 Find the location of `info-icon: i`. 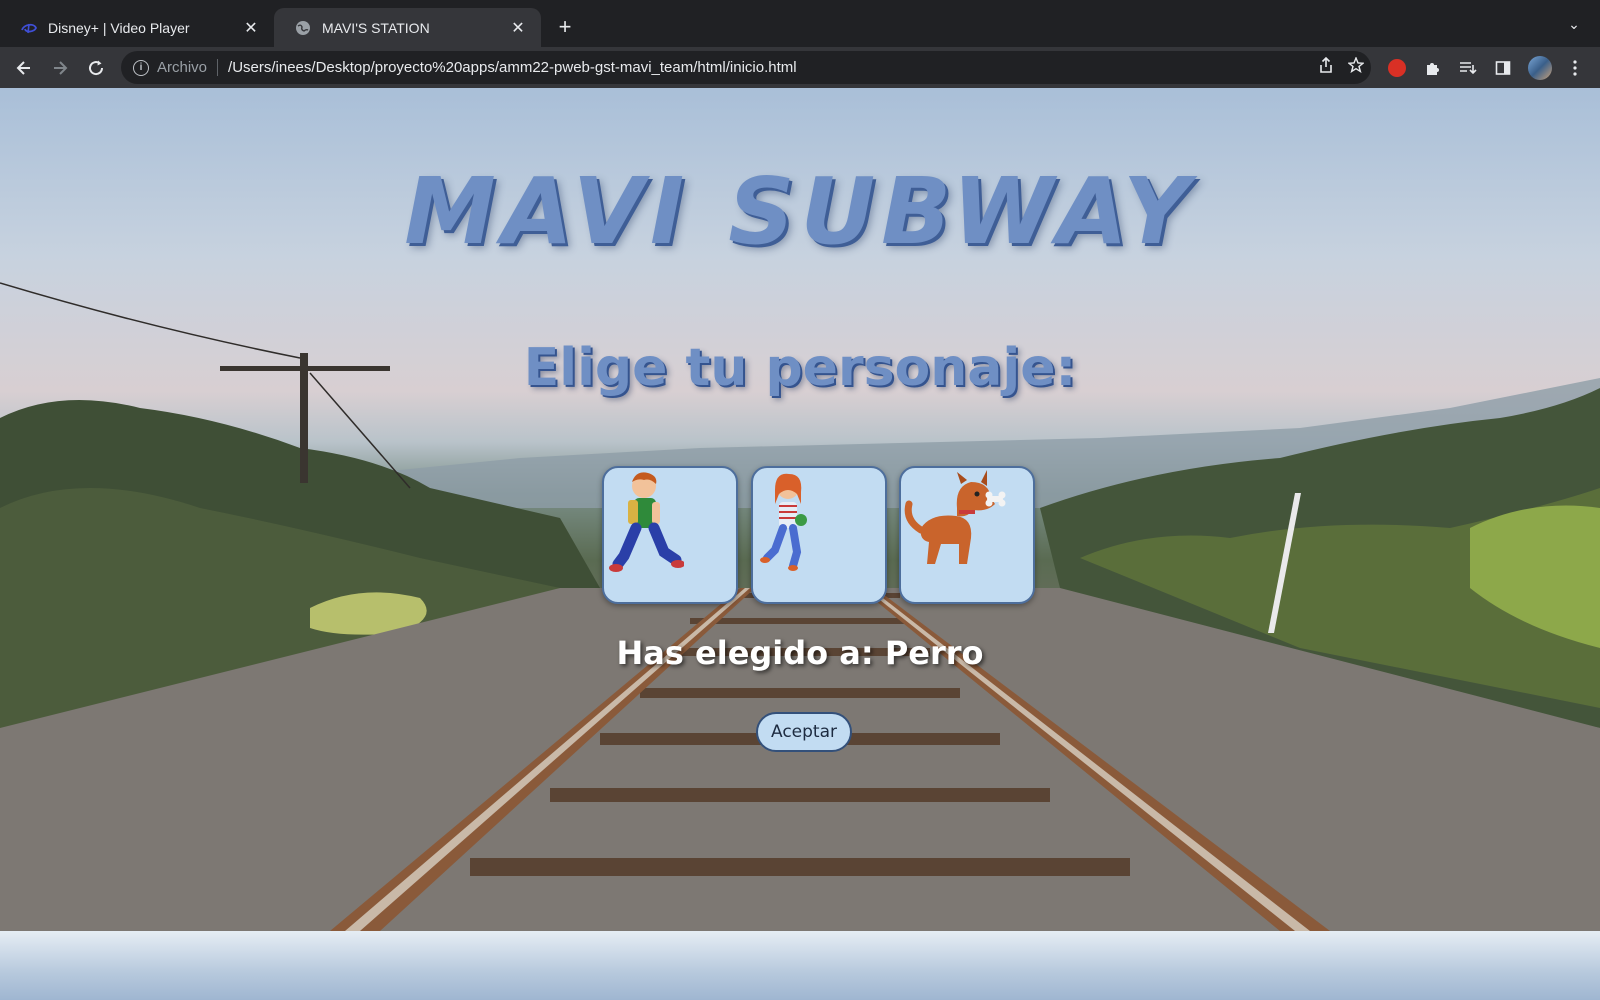

info-icon: i is located at coordinates (141, 67).